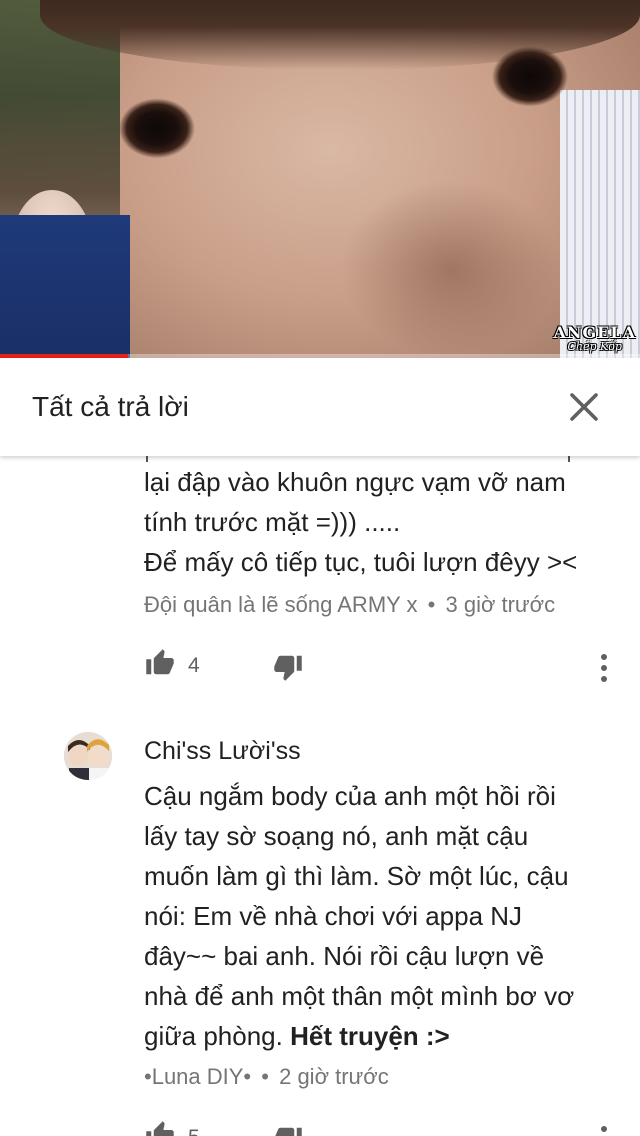 The height and width of the screenshot is (1136, 640). I want to click on like-count: 4, so click(194, 665).